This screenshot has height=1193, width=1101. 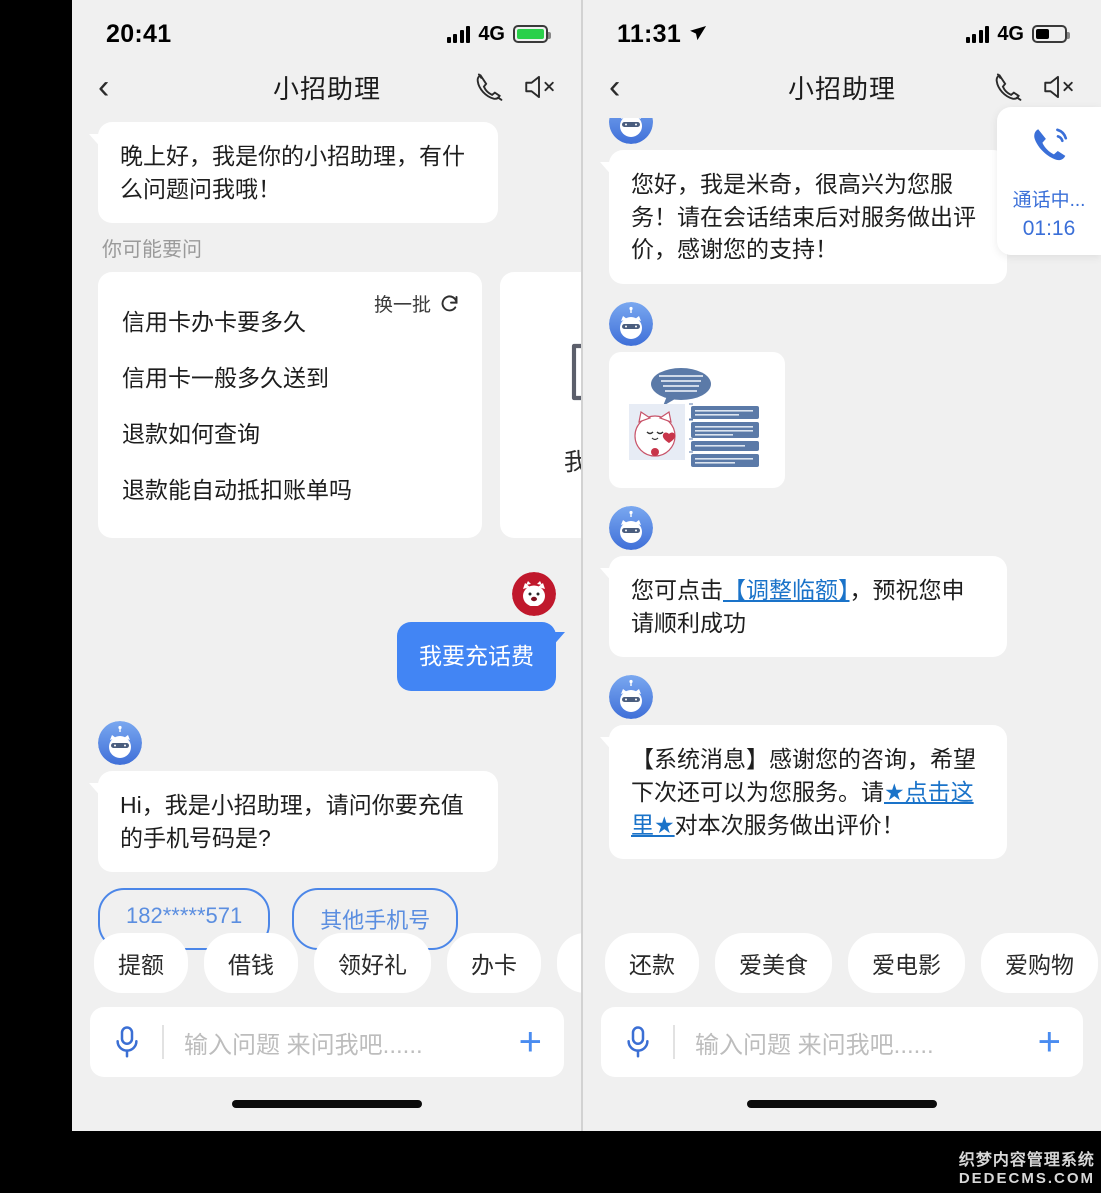 What do you see at coordinates (1026, 1160) in the screenshot?
I see `watermark-cn: 织梦内容管理系统` at bounding box center [1026, 1160].